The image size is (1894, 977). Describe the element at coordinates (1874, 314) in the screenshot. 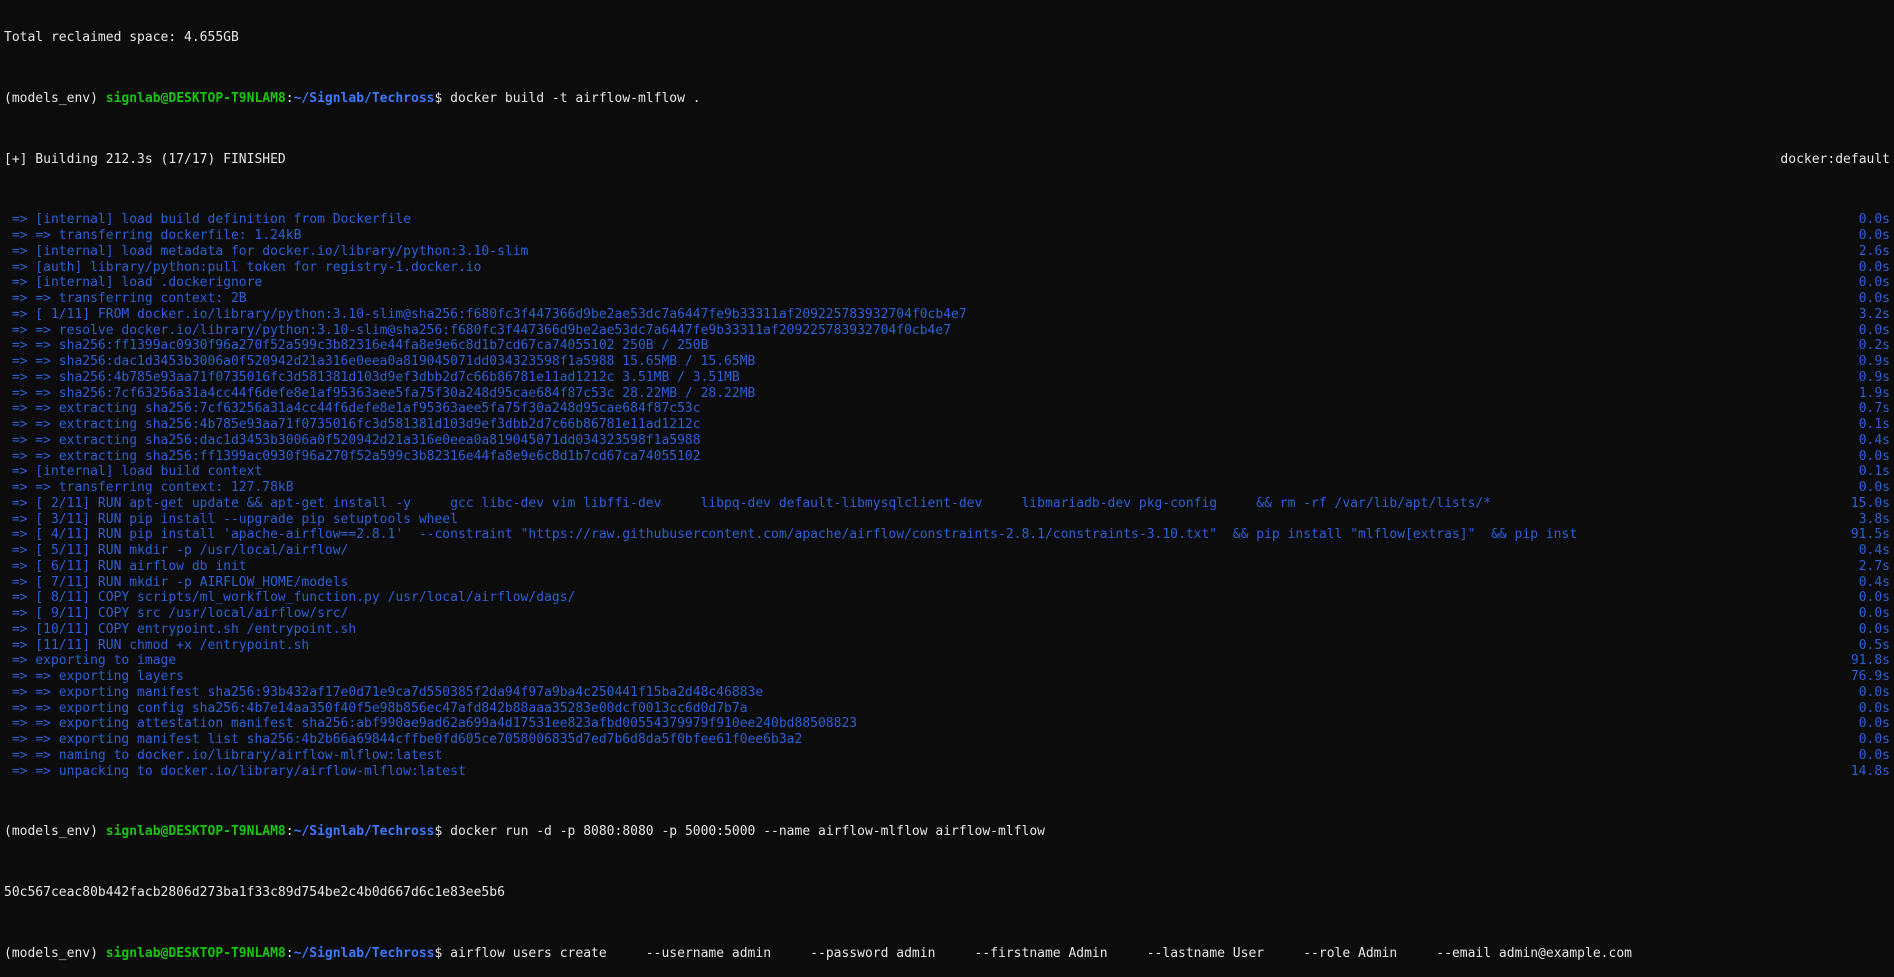

I see `build-step-time: 3.2s` at that location.